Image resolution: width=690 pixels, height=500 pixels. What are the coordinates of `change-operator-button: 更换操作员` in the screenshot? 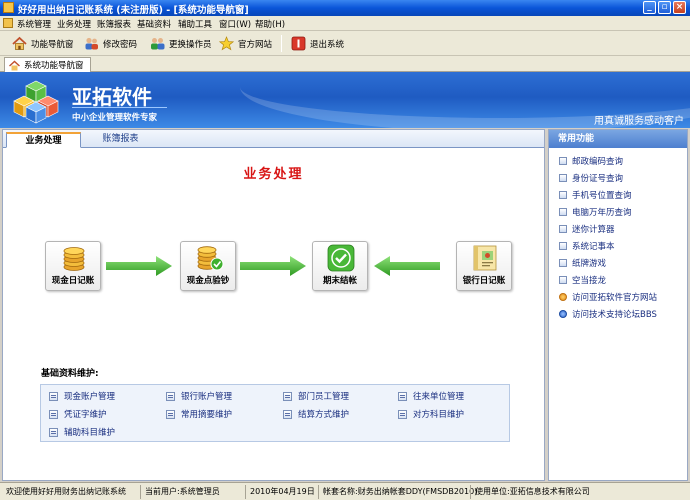 It's located at (181, 43).